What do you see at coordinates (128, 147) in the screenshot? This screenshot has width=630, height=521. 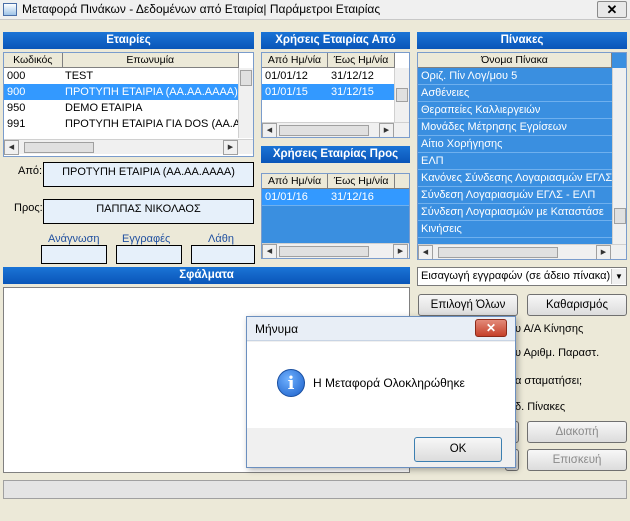 I see `companies-hscroll: ◀ ▶` at bounding box center [128, 147].